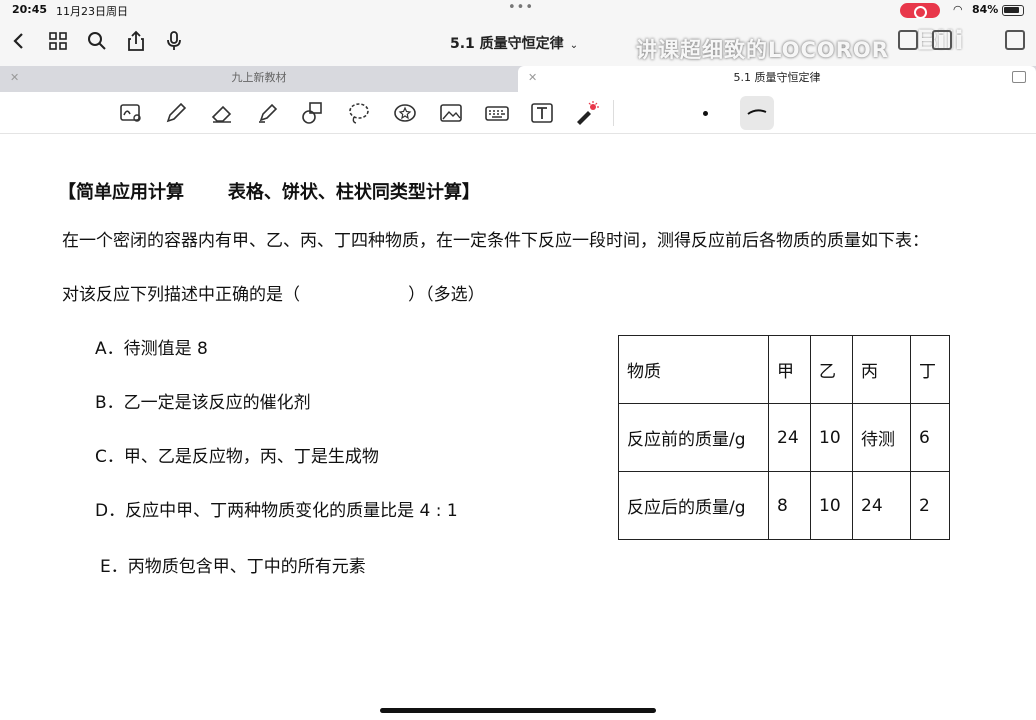 This screenshot has width=1036, height=720. What do you see at coordinates (942, 40) in the screenshot?
I see `redo-icon` at bounding box center [942, 40].